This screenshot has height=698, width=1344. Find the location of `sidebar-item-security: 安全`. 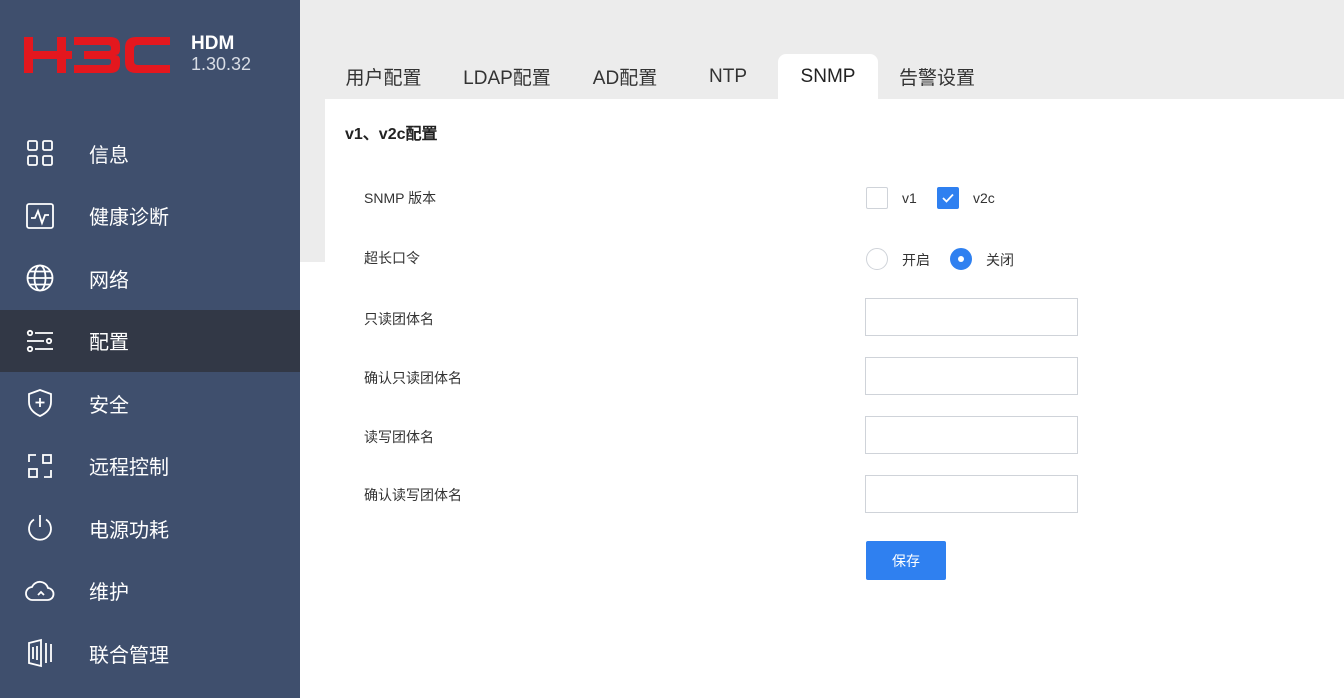

sidebar-item-security: 安全 is located at coordinates (150, 403).